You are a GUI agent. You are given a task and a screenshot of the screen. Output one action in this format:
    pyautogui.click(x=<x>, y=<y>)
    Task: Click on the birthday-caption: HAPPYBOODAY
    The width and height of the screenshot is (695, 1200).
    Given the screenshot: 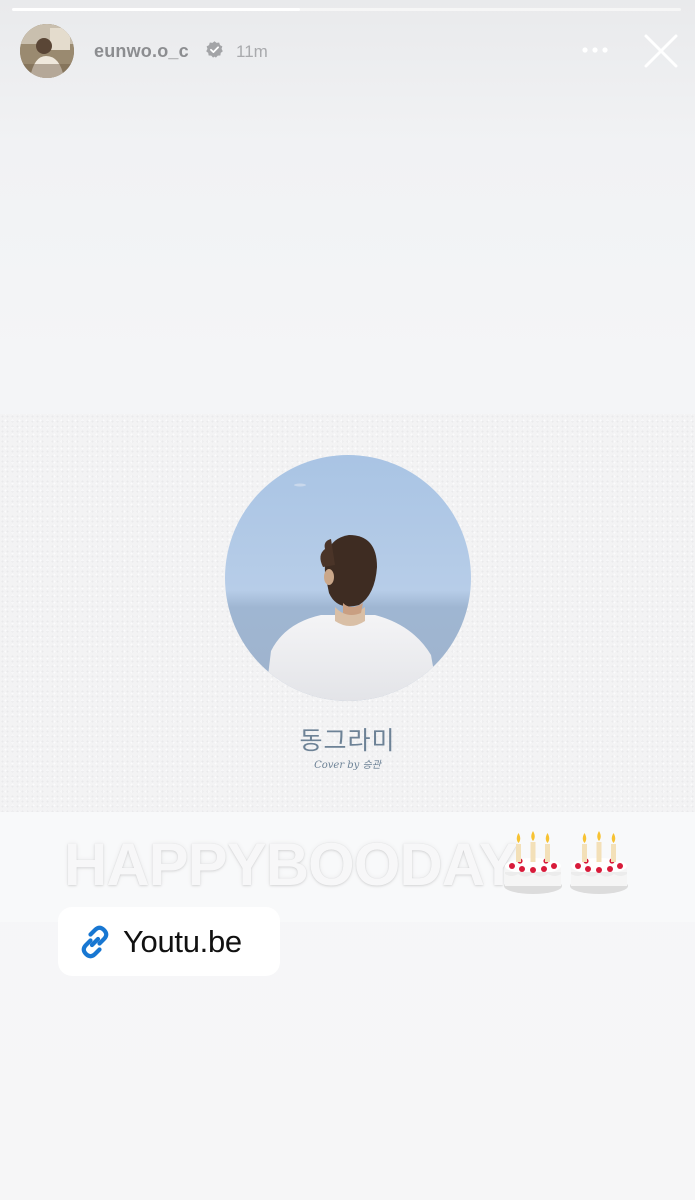 What is the action you would take?
    pyautogui.click(x=291, y=864)
    